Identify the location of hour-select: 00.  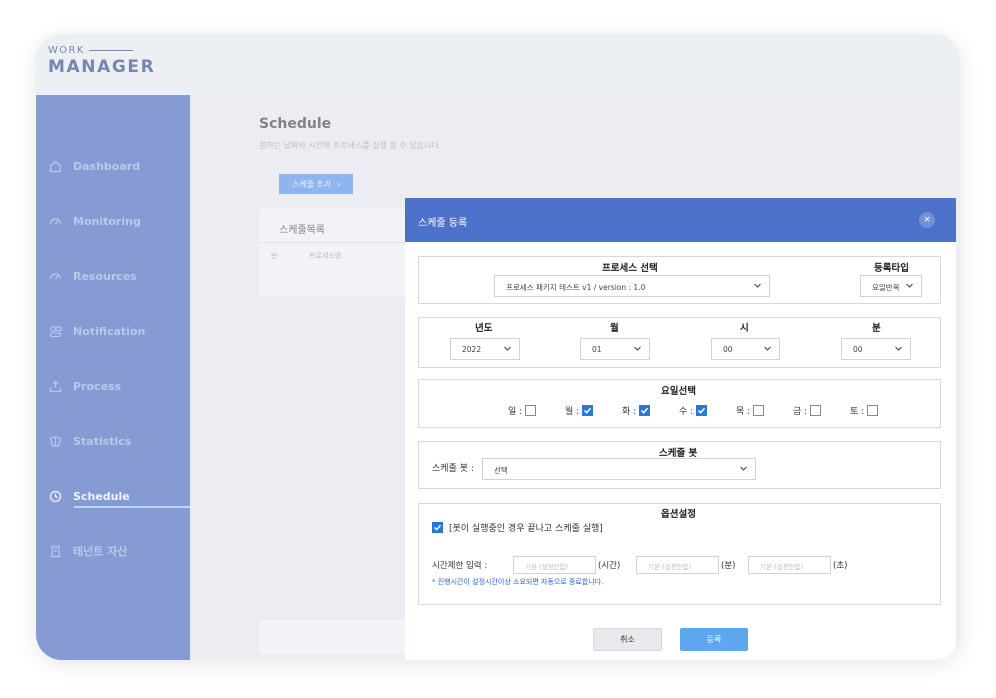
(745, 349).